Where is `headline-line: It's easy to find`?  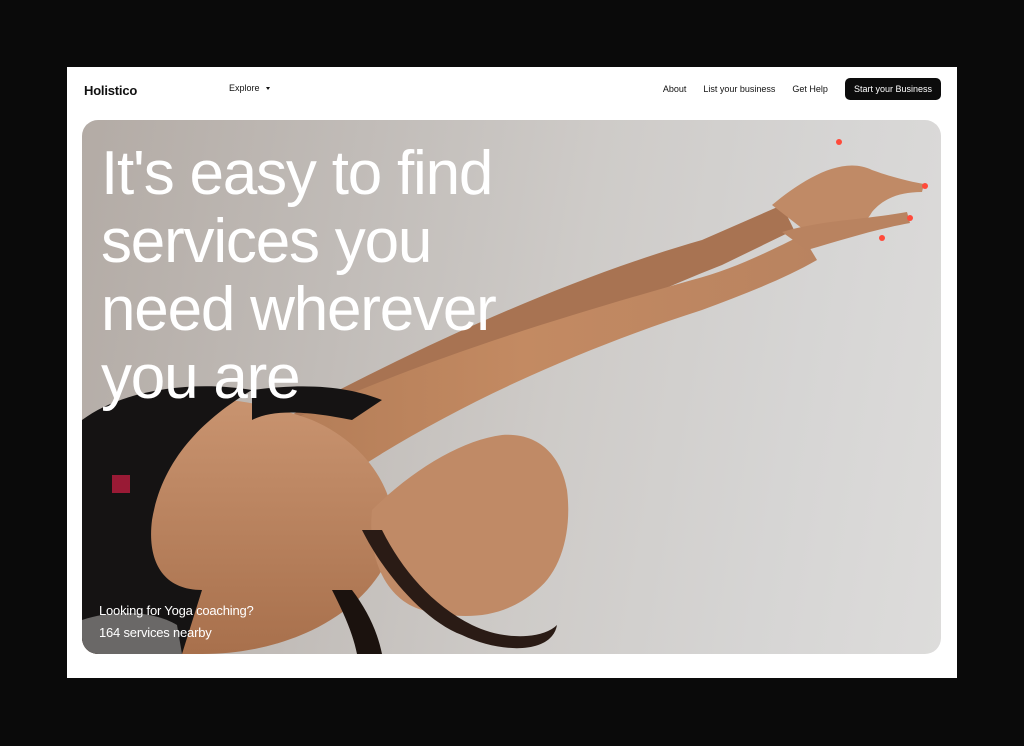 headline-line: It's easy to find is located at coordinates (297, 173).